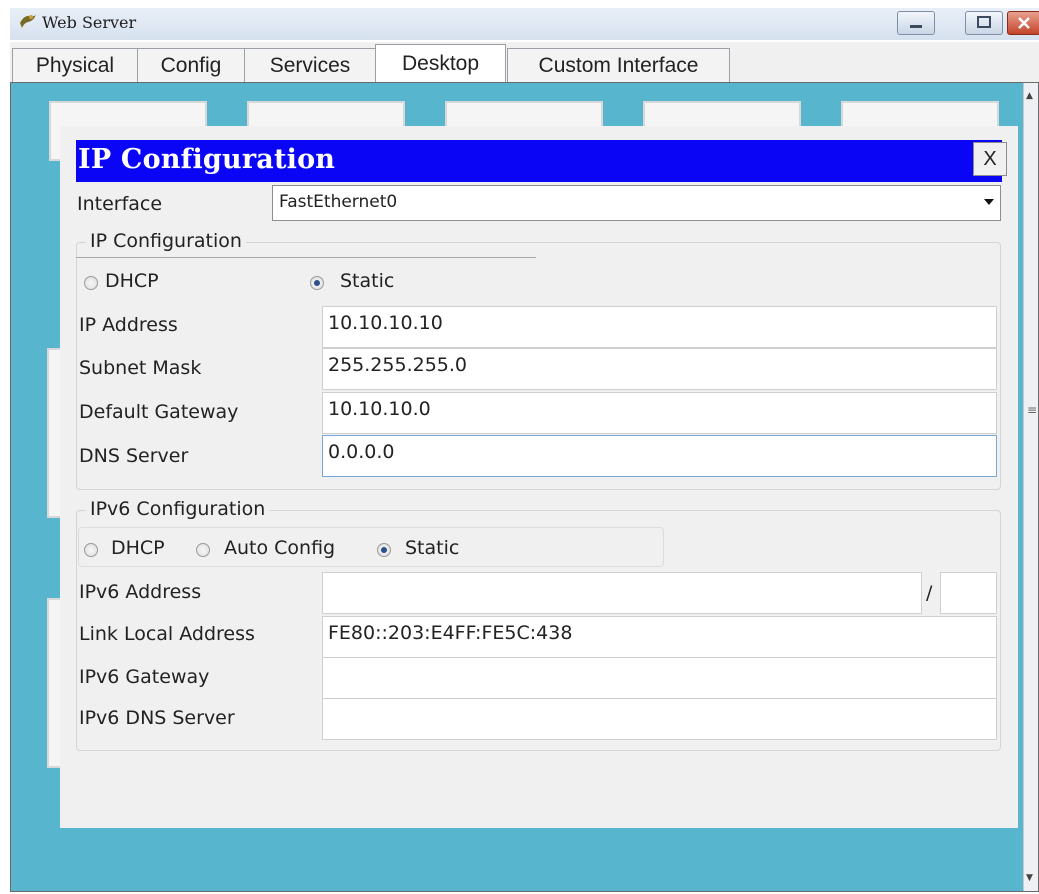 This screenshot has height=894, width=1039. I want to click on interface-select: FastEthernet0, so click(636, 203).